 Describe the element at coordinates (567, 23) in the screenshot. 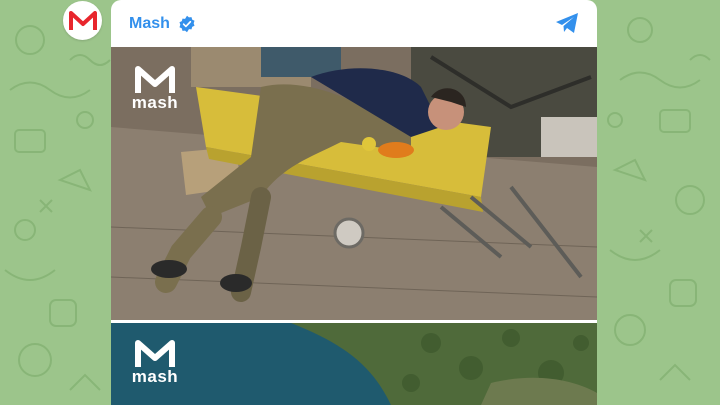

I see `telegram-share-icon` at that location.